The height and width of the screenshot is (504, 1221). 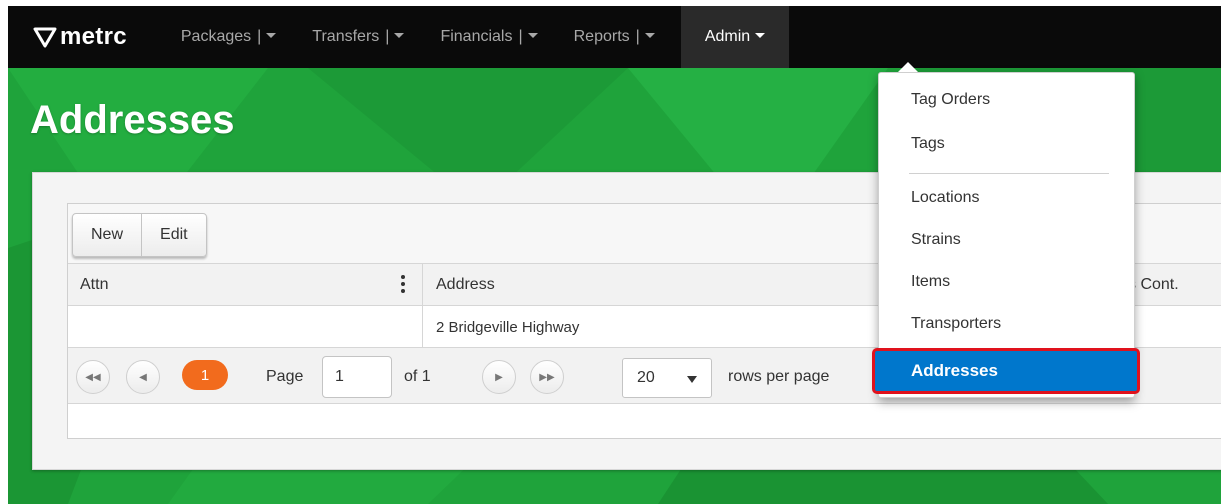 I want to click on nav-financials-label: Financials, so click(x=476, y=36).